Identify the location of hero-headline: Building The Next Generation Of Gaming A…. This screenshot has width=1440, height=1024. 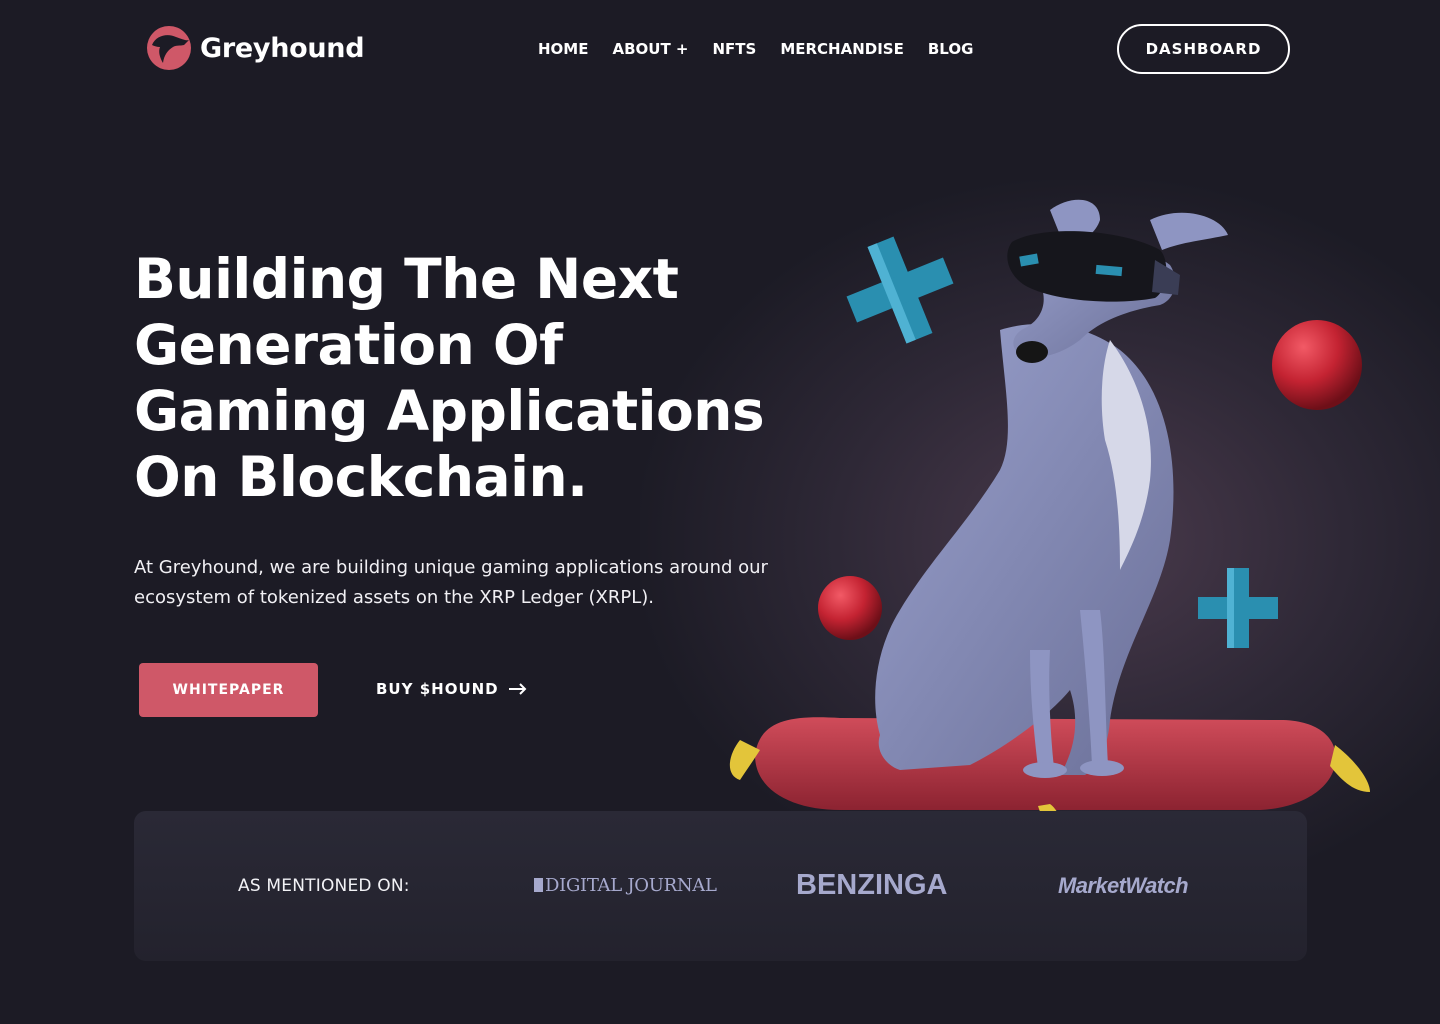
(449, 378).